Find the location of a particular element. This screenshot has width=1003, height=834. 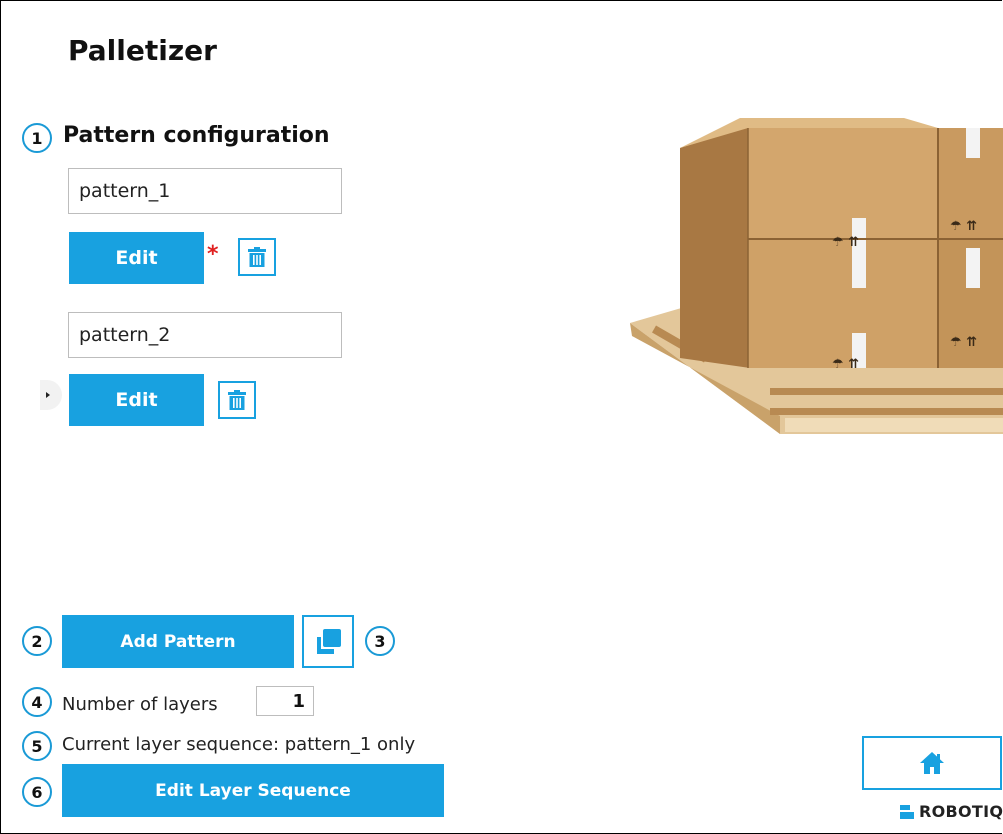

add-pattern-button: Add Pattern is located at coordinates (178, 641).